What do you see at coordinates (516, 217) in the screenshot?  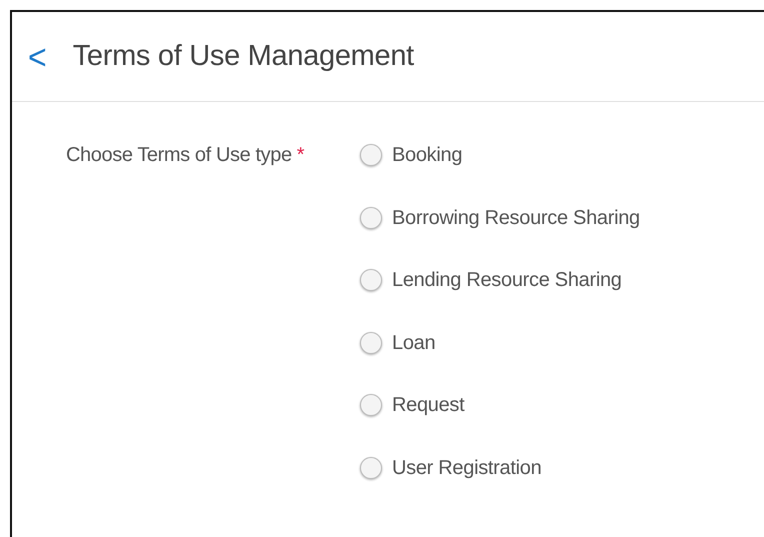 I see `option-label: Borrowing Resource Sharing` at bounding box center [516, 217].